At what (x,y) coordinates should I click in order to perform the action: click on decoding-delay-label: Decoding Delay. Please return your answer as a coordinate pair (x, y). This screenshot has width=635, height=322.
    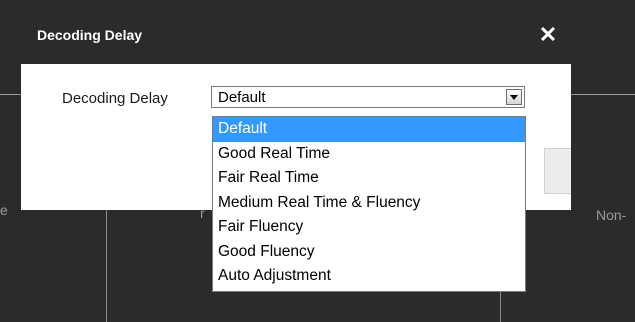
    Looking at the image, I should click on (115, 98).